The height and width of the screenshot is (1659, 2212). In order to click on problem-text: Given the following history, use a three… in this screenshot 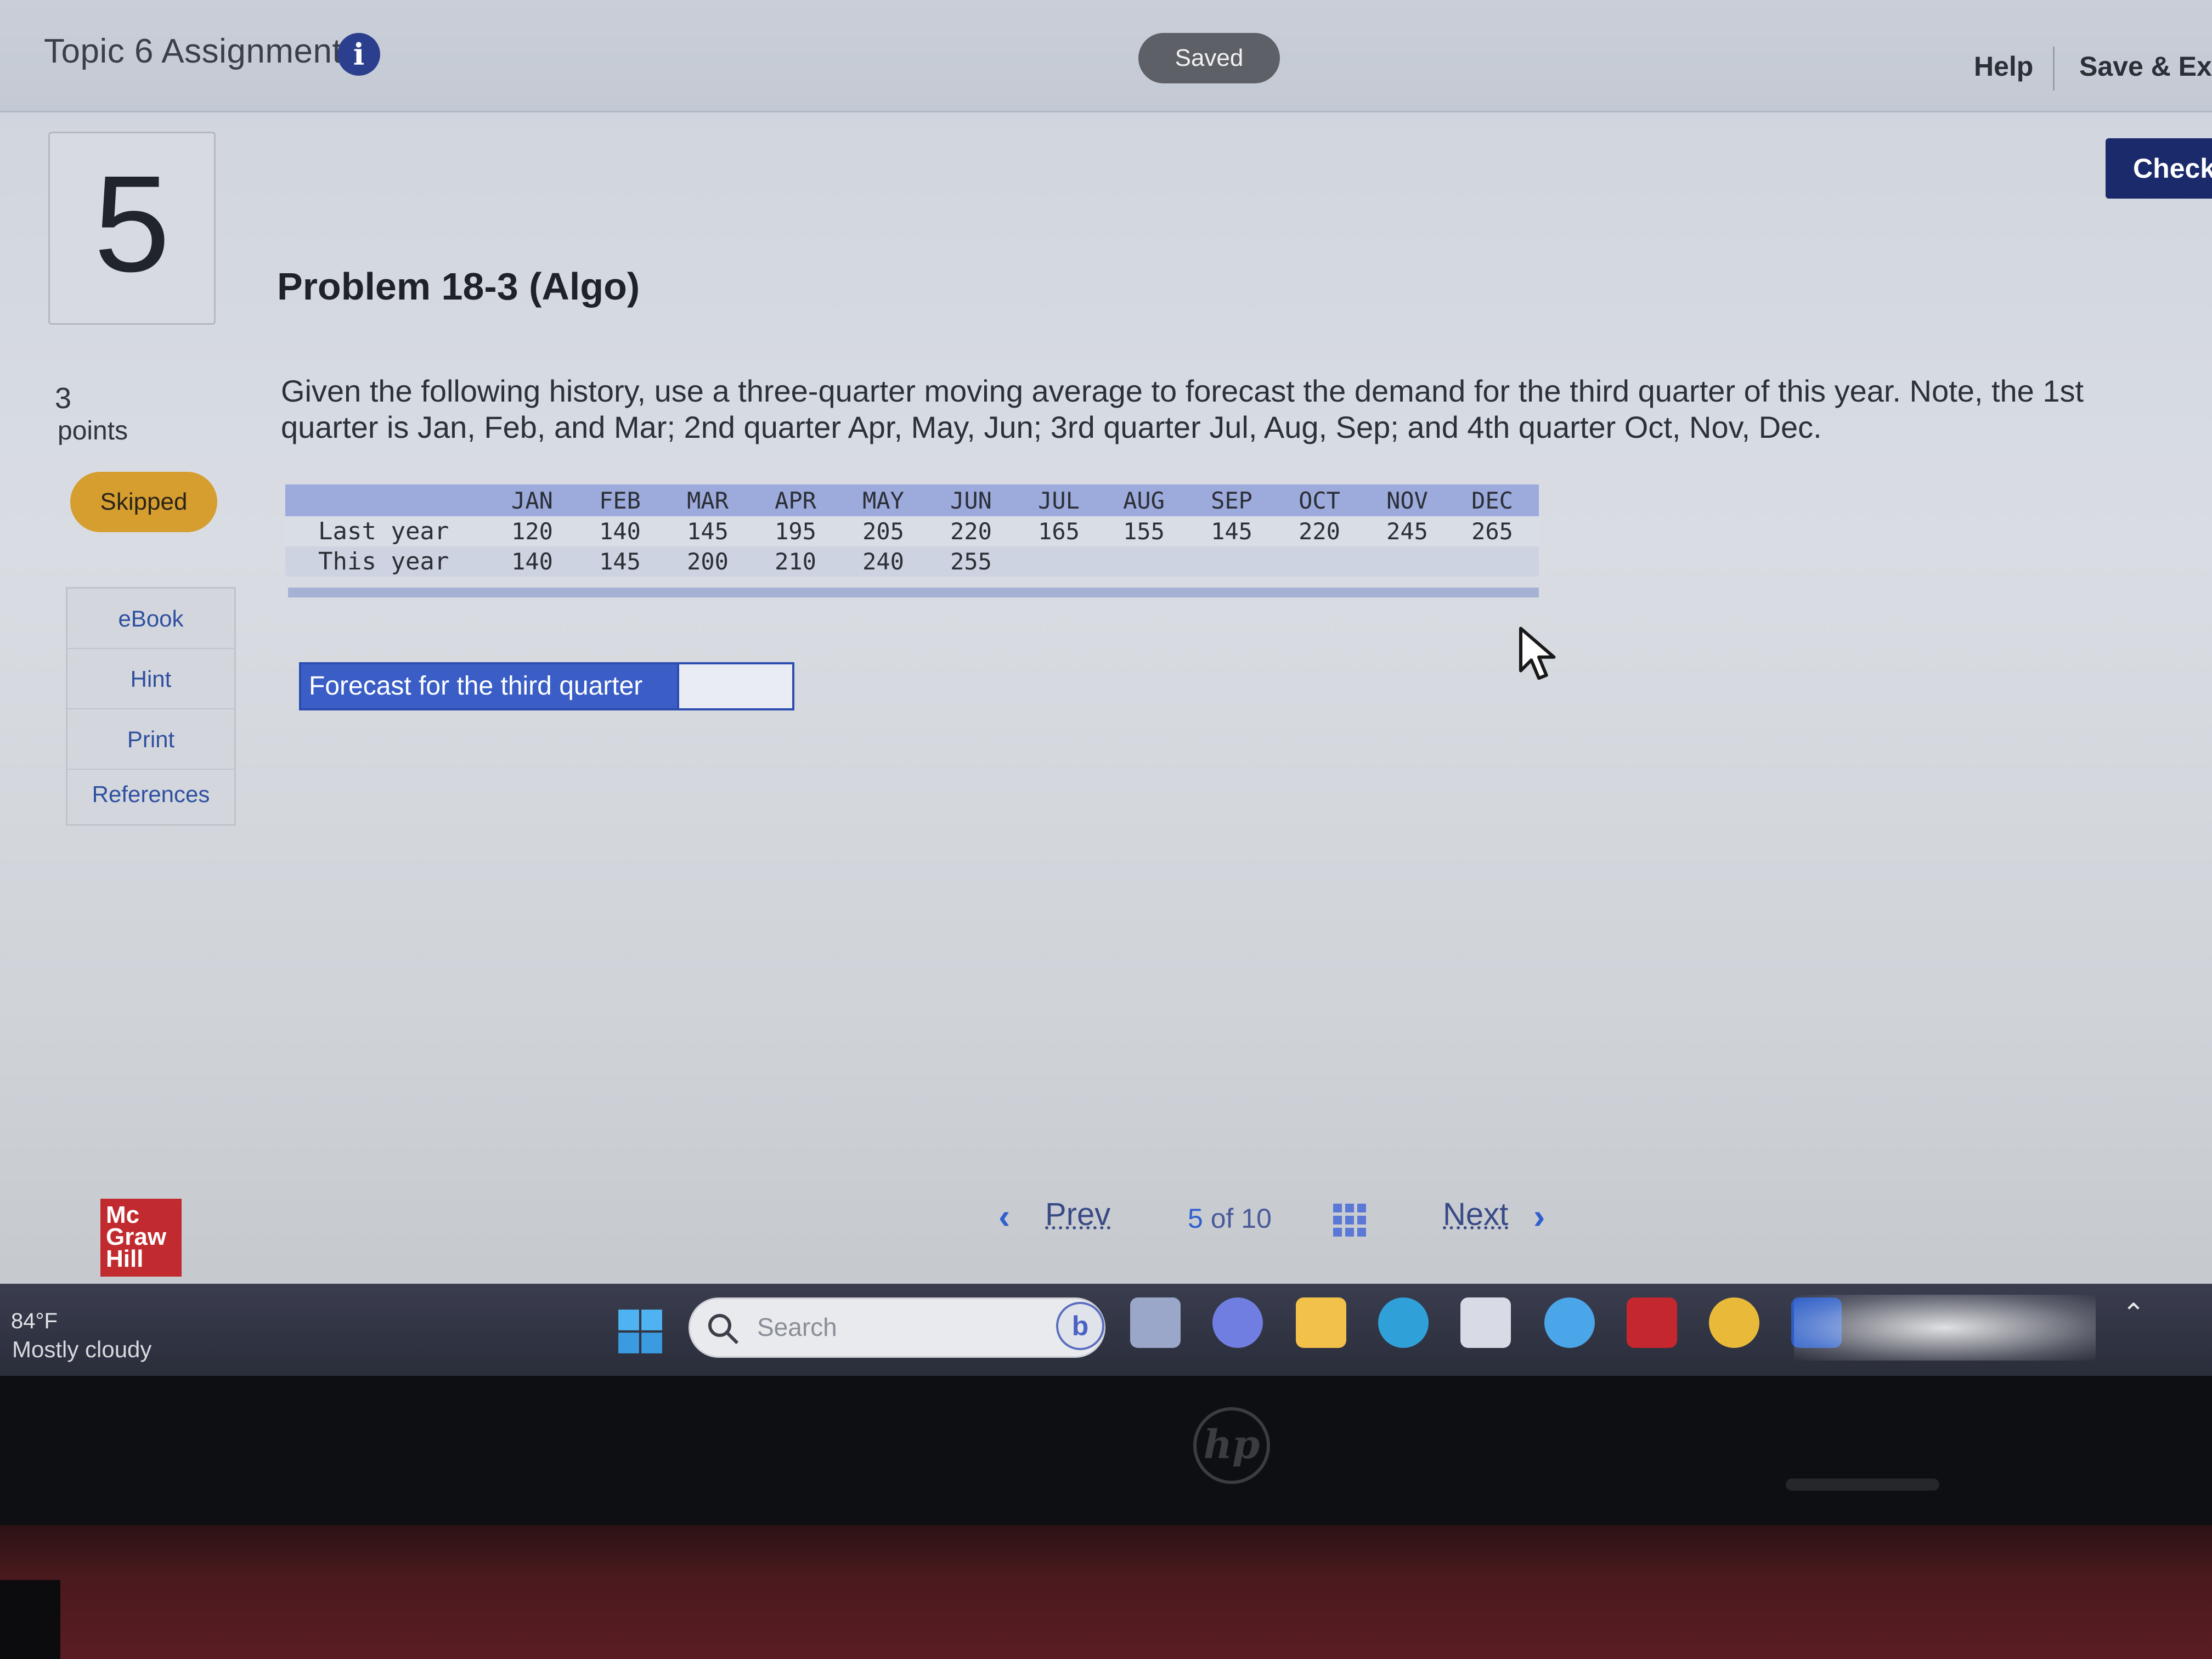, I will do `click(1183, 409)`.